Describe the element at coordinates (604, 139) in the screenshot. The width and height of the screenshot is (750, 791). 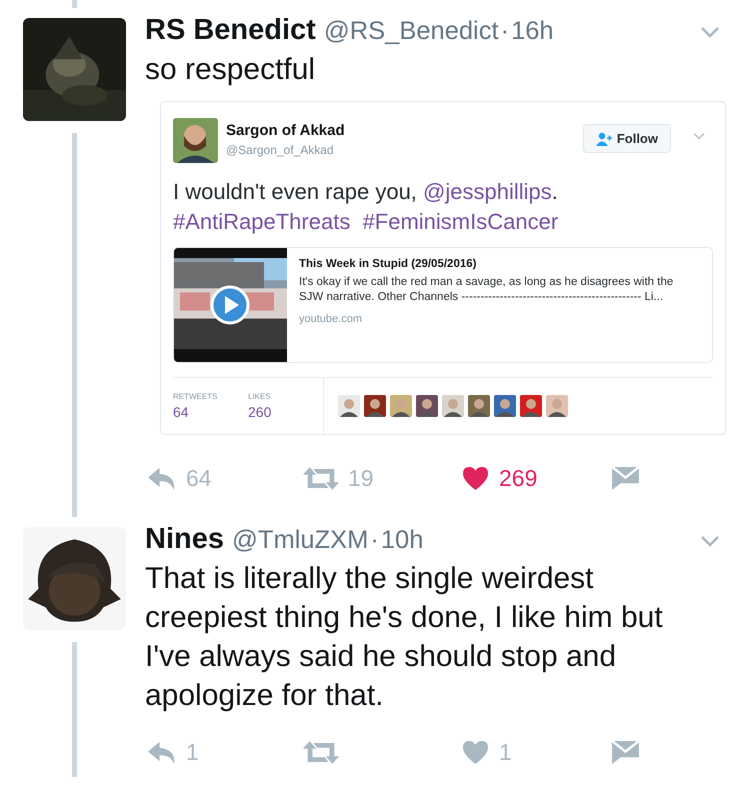
I see `add-person-icon` at that location.